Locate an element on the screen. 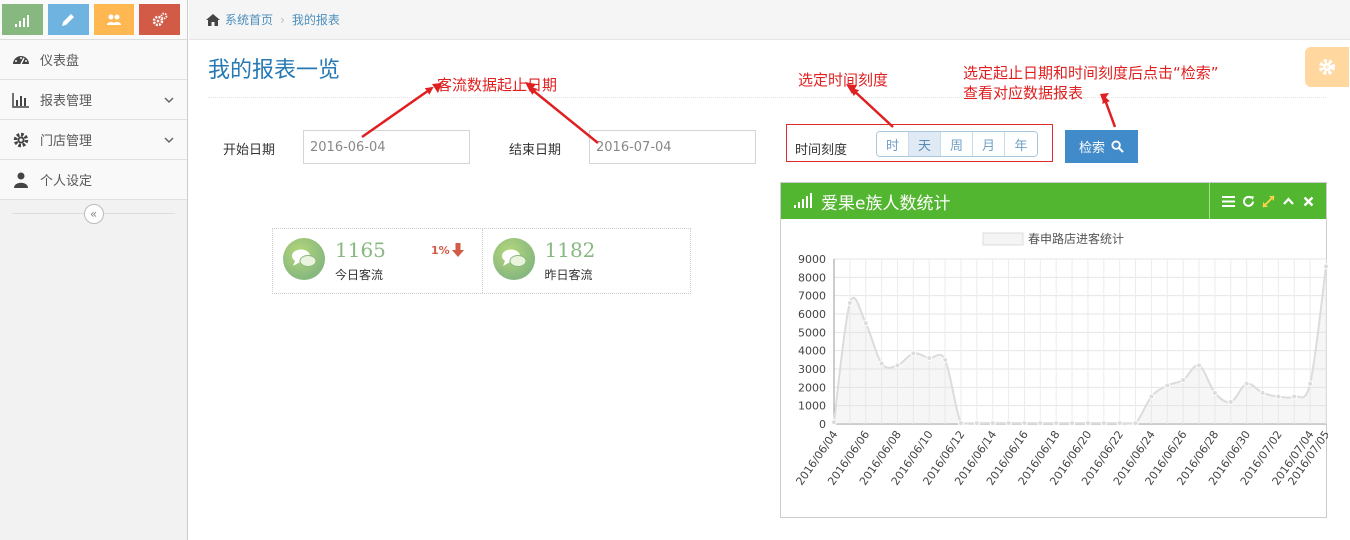  shortcut-settings-button is located at coordinates (159, 19).